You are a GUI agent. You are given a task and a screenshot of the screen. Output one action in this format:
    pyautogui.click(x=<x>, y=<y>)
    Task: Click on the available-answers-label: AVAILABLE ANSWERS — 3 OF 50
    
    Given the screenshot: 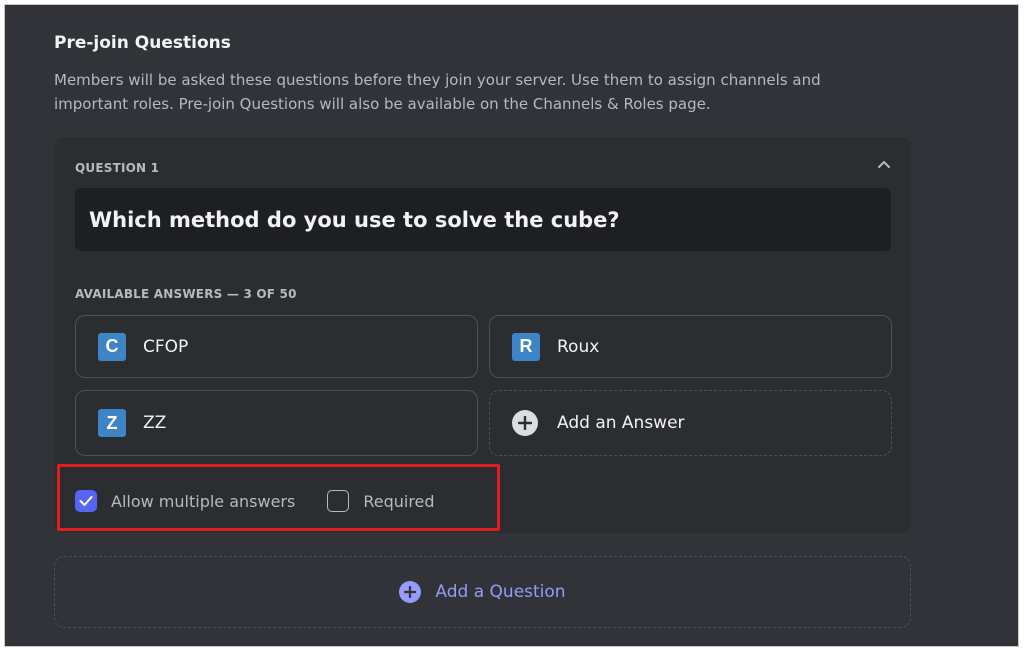 What is the action you would take?
    pyautogui.click(x=186, y=294)
    